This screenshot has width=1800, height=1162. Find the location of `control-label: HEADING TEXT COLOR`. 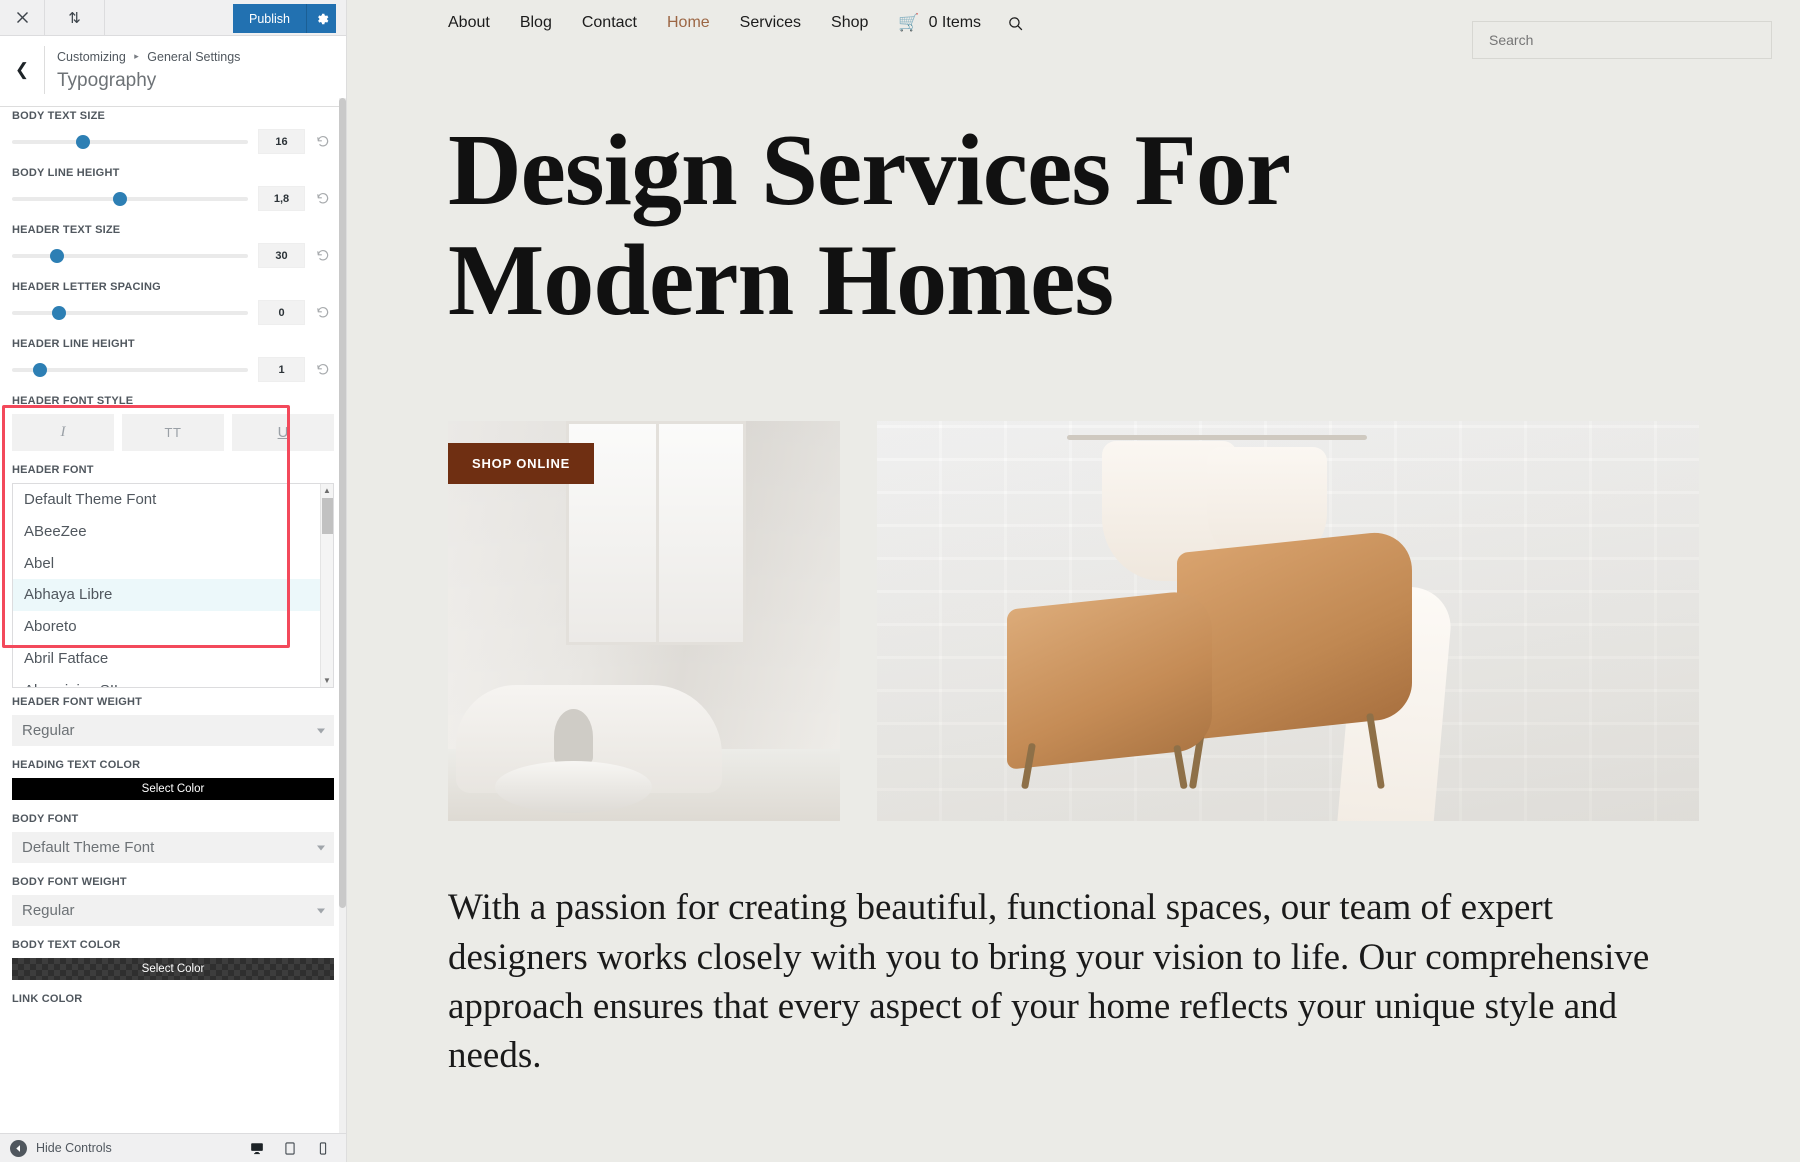

control-label: HEADING TEXT COLOR is located at coordinates (76, 765).